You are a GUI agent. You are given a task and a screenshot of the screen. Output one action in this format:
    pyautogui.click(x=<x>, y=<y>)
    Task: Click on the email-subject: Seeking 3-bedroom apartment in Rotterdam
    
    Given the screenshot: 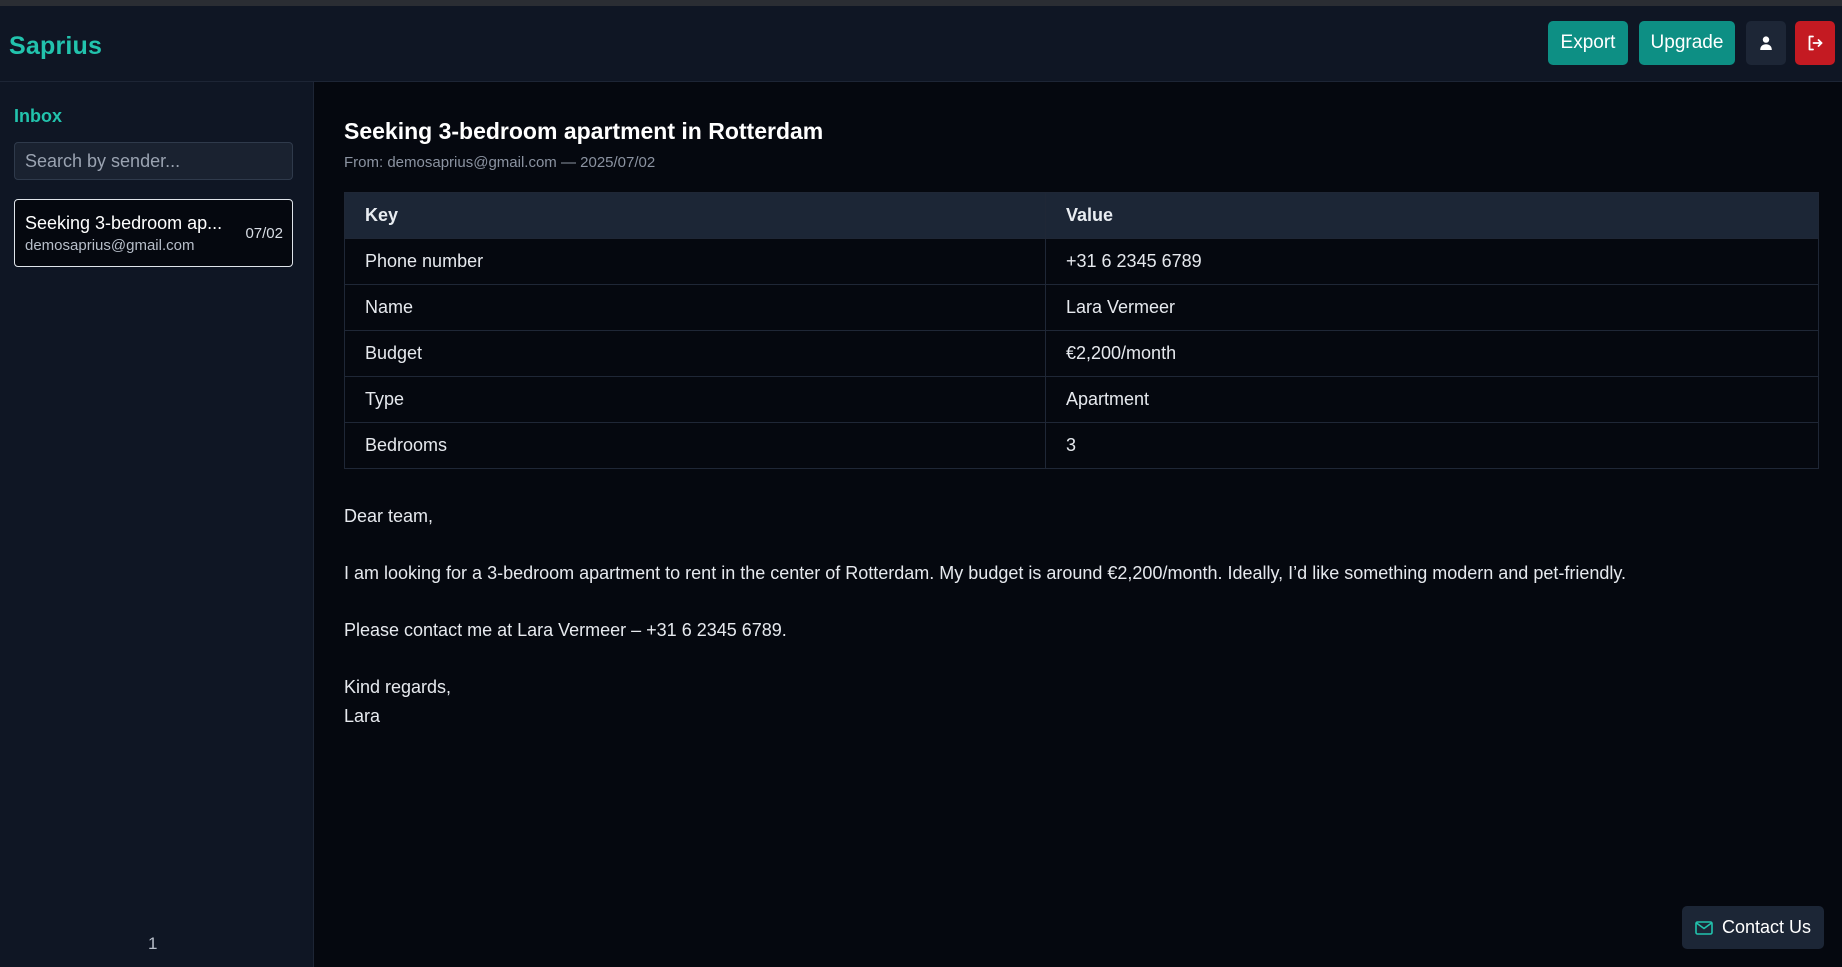 What is the action you would take?
    pyautogui.click(x=584, y=131)
    